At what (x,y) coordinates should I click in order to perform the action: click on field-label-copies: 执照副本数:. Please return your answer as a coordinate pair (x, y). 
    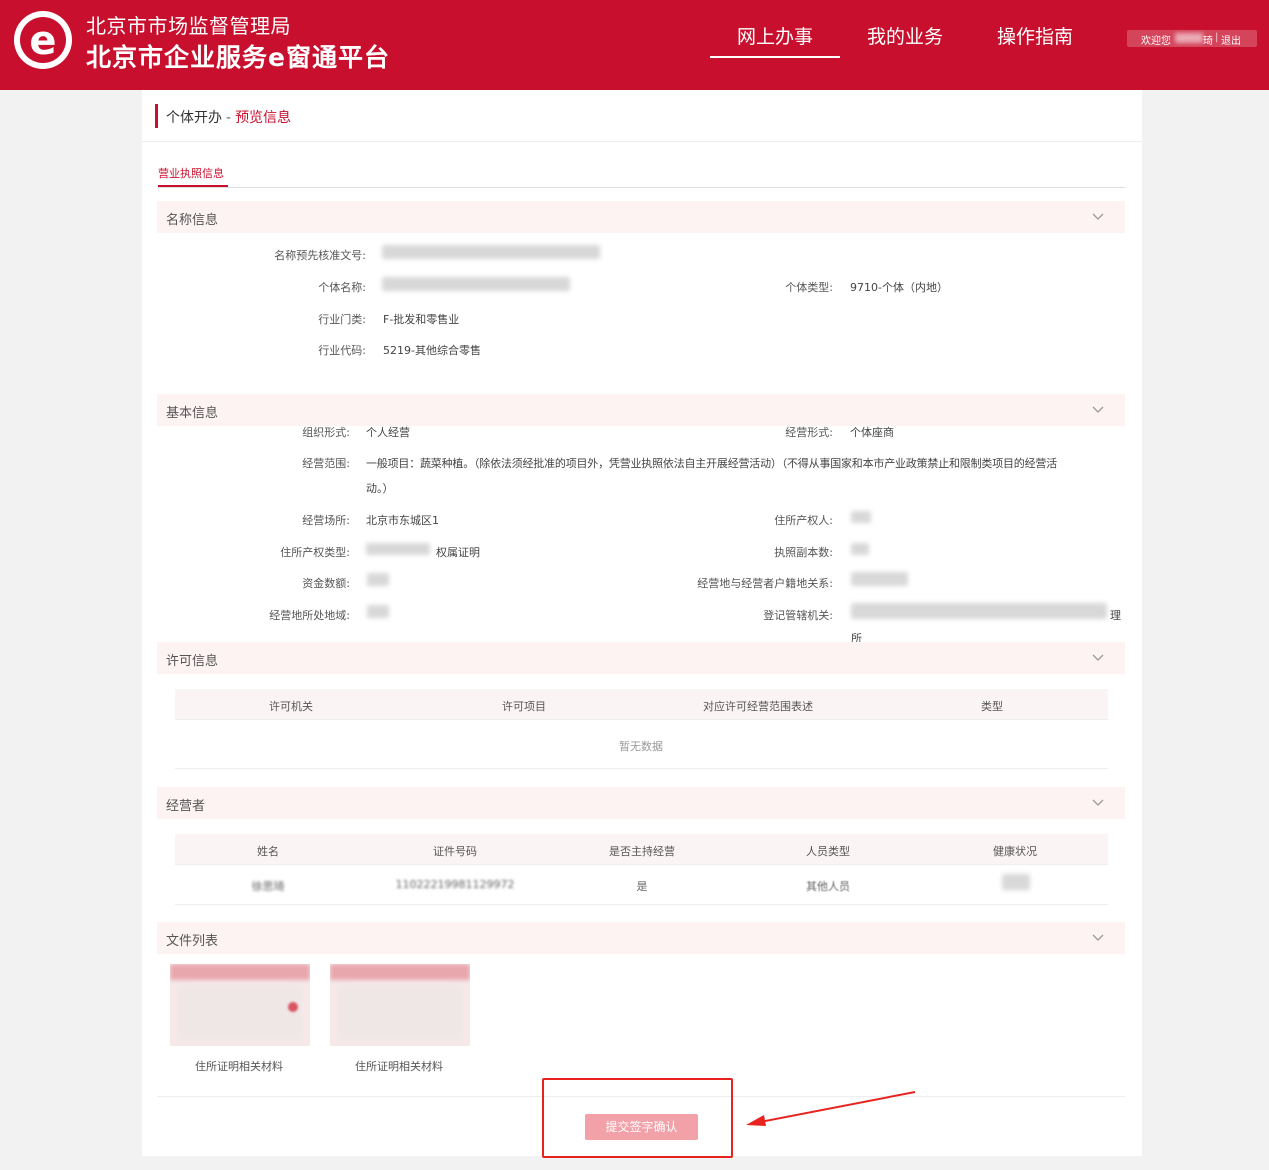
    Looking at the image, I should click on (803, 552).